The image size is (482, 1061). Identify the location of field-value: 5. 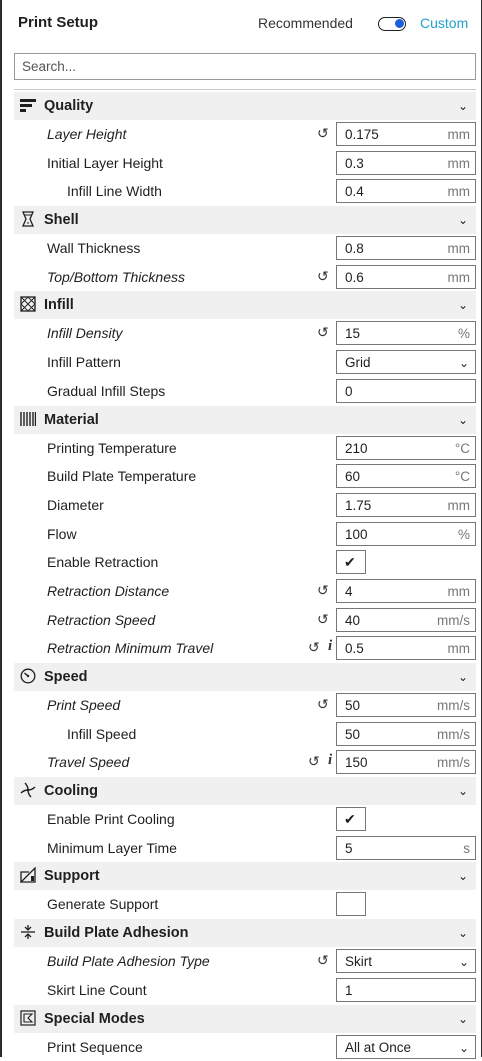
(349, 848).